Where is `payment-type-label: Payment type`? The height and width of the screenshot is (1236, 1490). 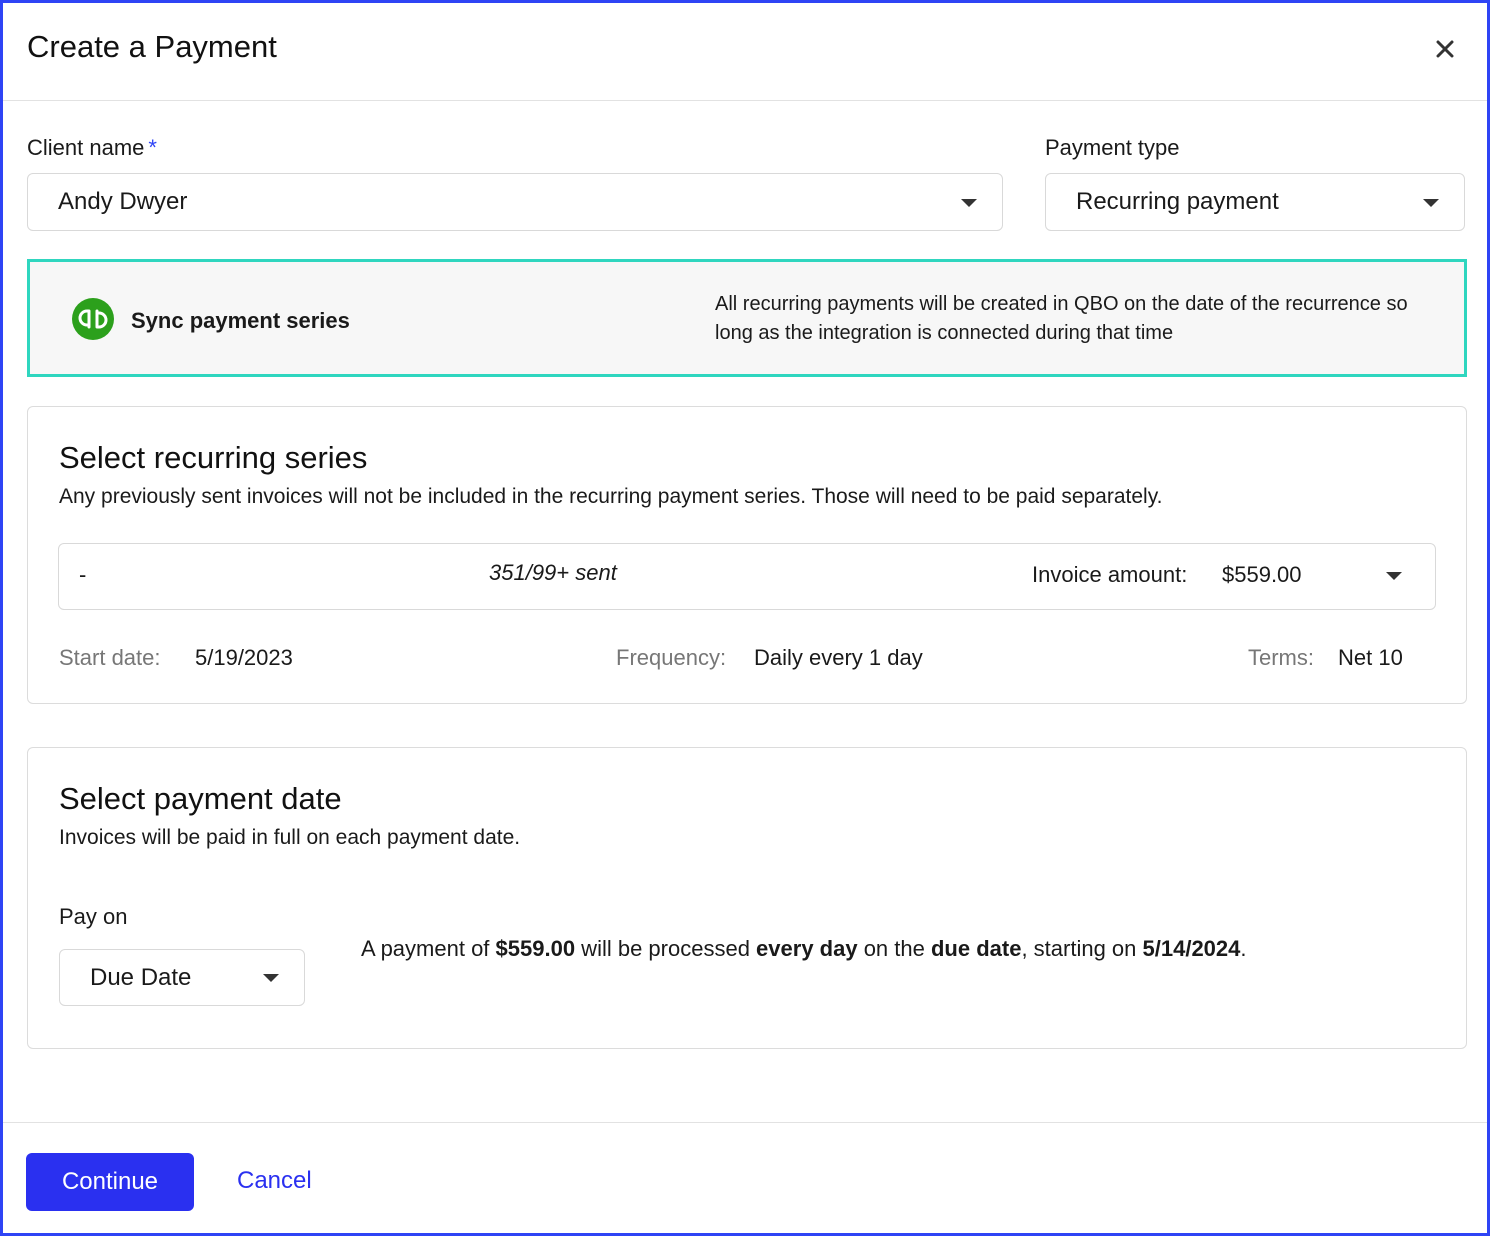
payment-type-label: Payment type is located at coordinates (1112, 147).